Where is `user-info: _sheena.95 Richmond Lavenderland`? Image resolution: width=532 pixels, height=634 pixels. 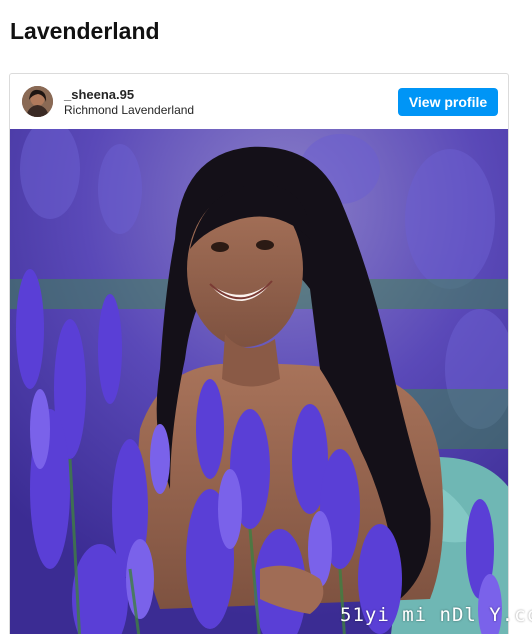 user-info: _sheena.95 Richmond Lavenderland is located at coordinates (129, 102).